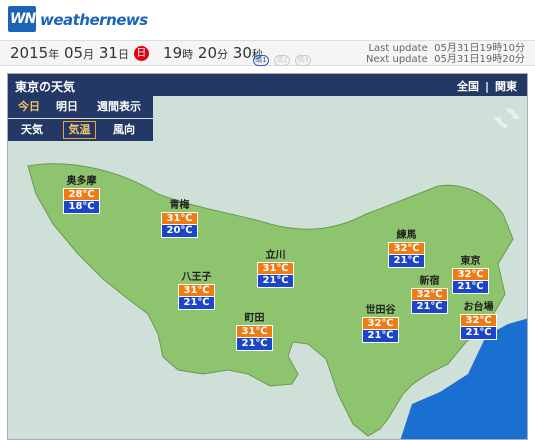  I want to click on station-name: お台場, so click(478, 307).